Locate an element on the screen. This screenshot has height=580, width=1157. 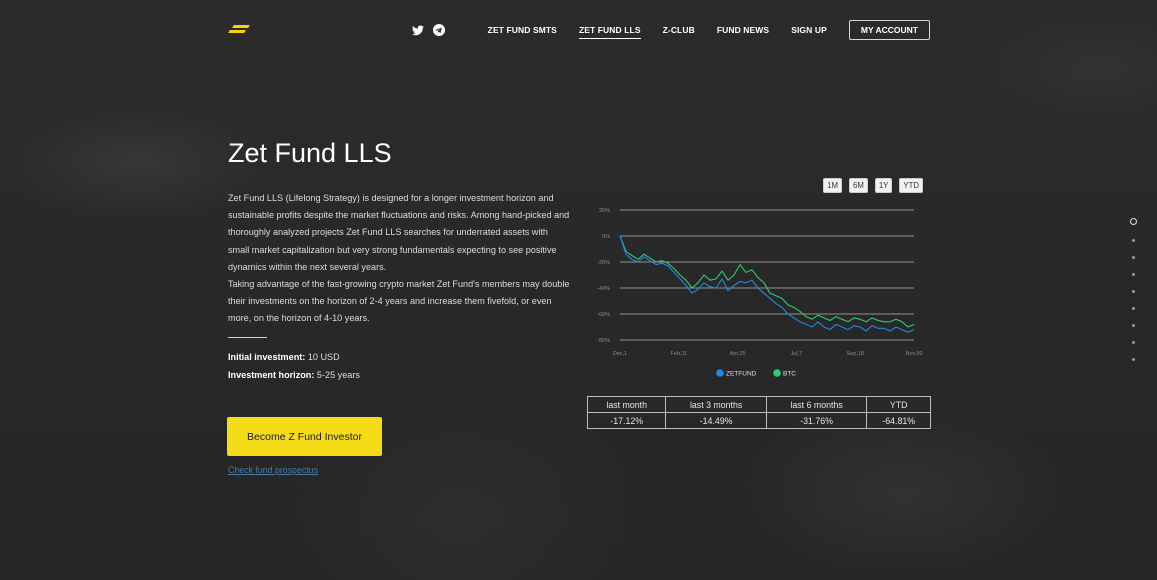
table-row: -17.12% -14.49% -31.76% -64.81% is located at coordinates (758, 420).